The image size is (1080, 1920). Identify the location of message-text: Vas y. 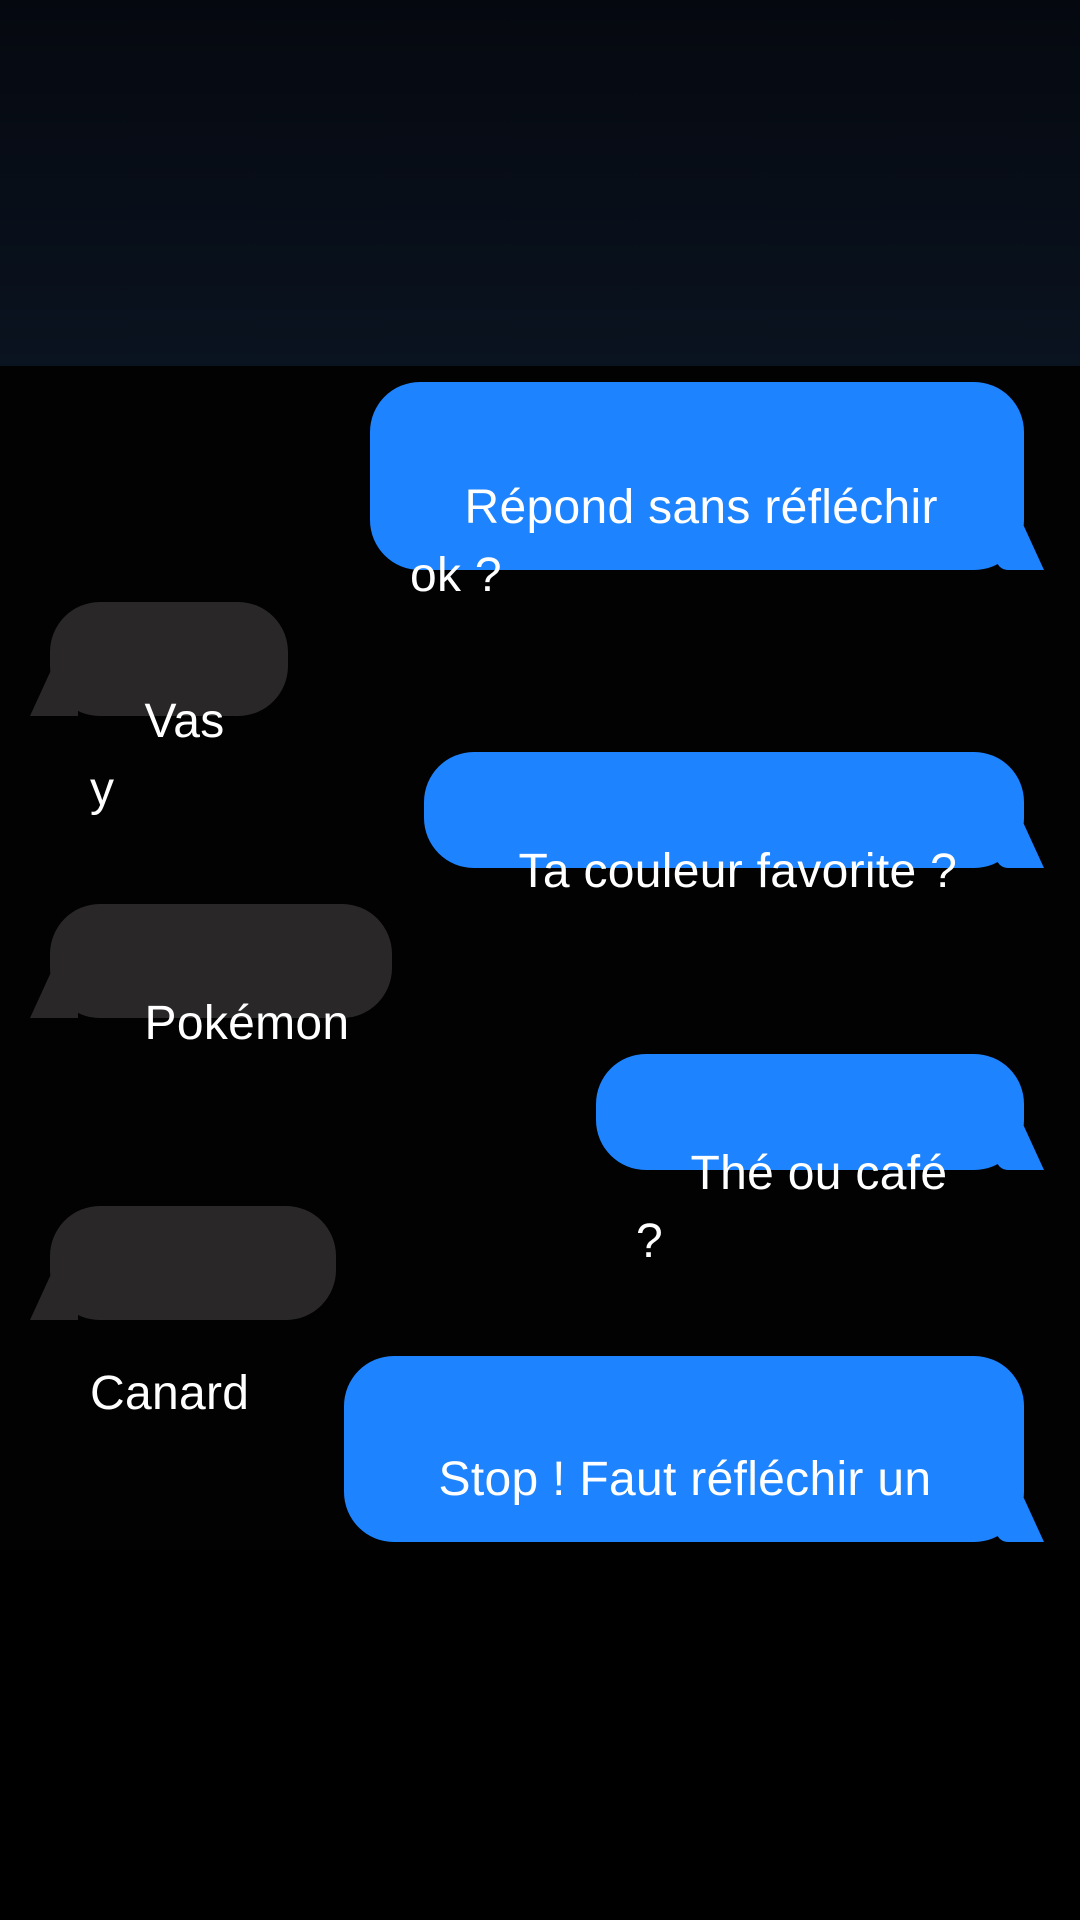
(164, 755).